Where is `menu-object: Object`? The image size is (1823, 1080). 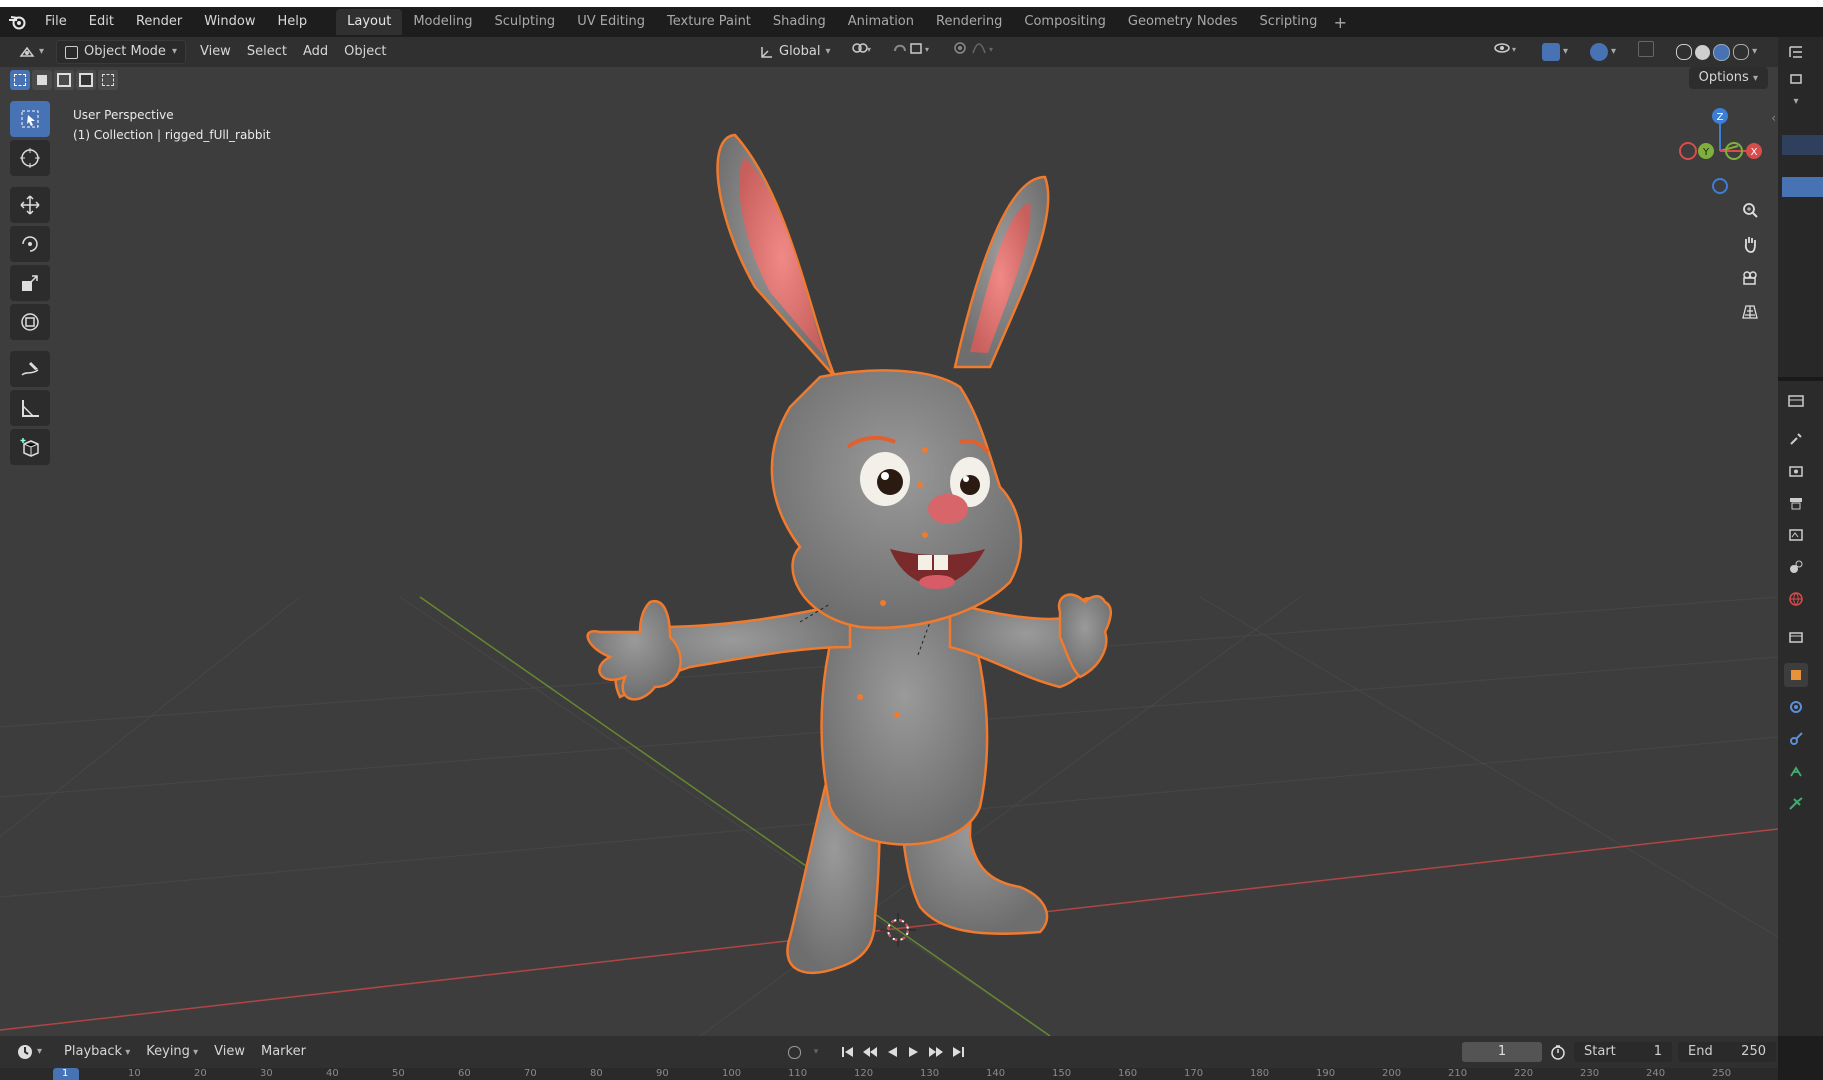 menu-object: Object is located at coordinates (365, 52).